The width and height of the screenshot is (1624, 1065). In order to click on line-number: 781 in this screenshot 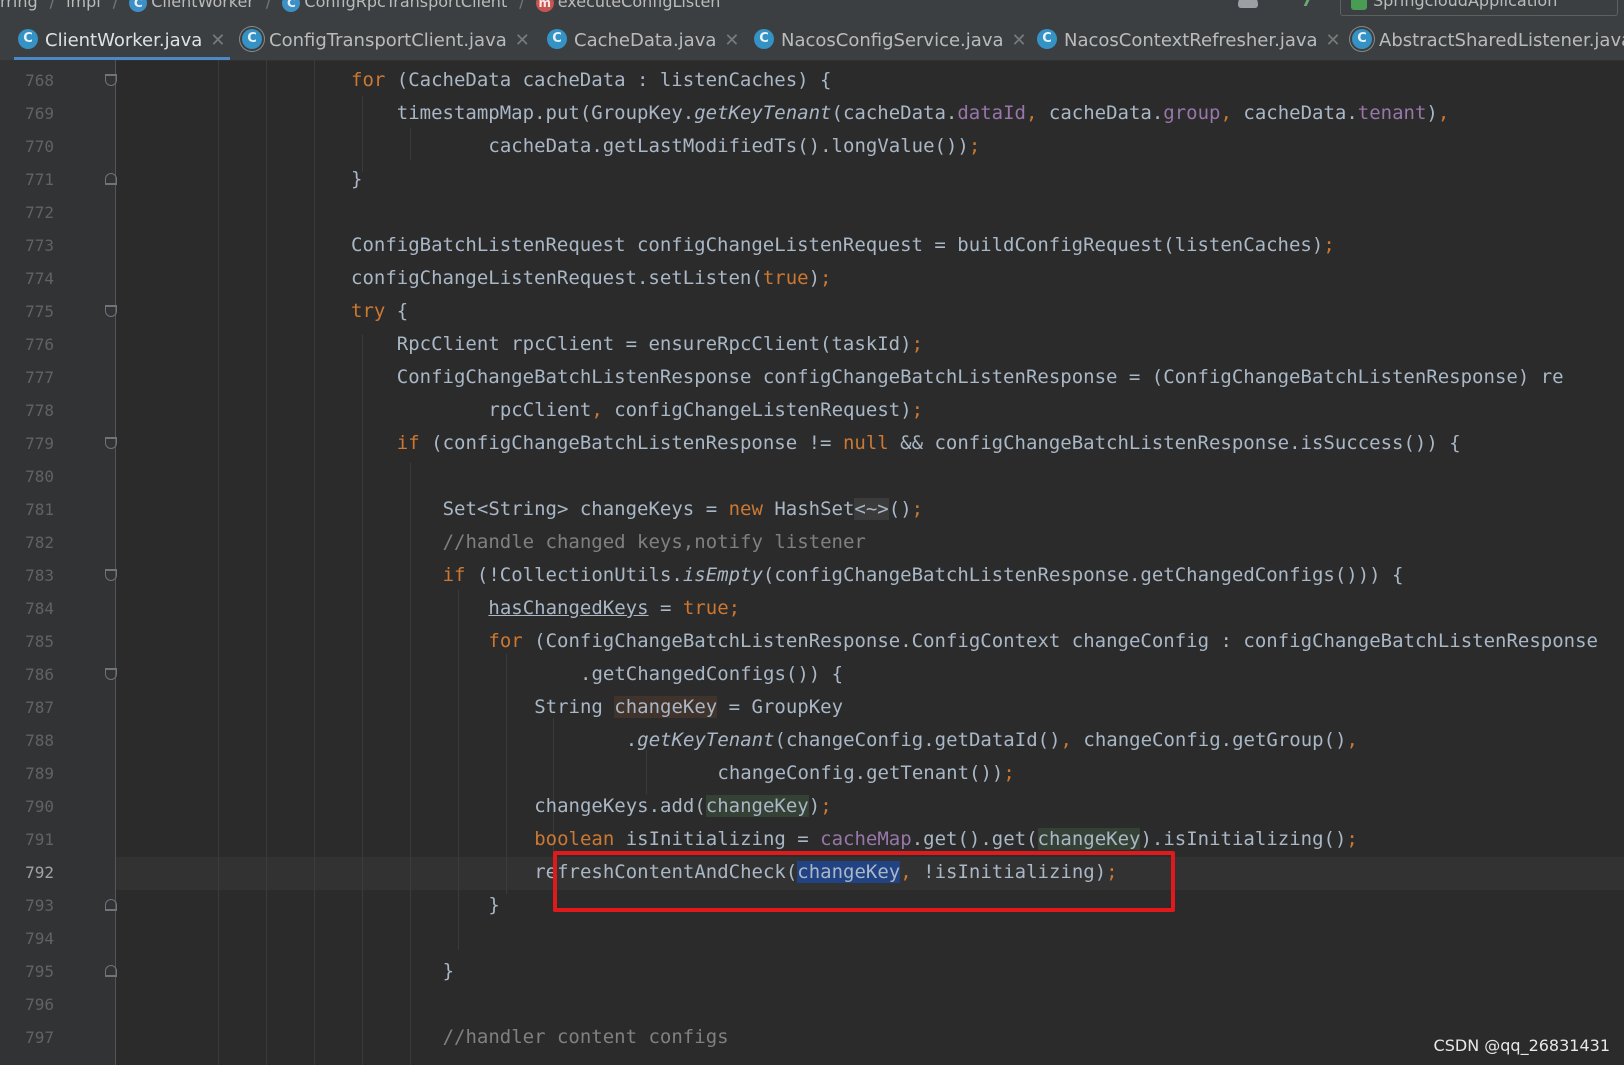, I will do `click(39, 509)`.